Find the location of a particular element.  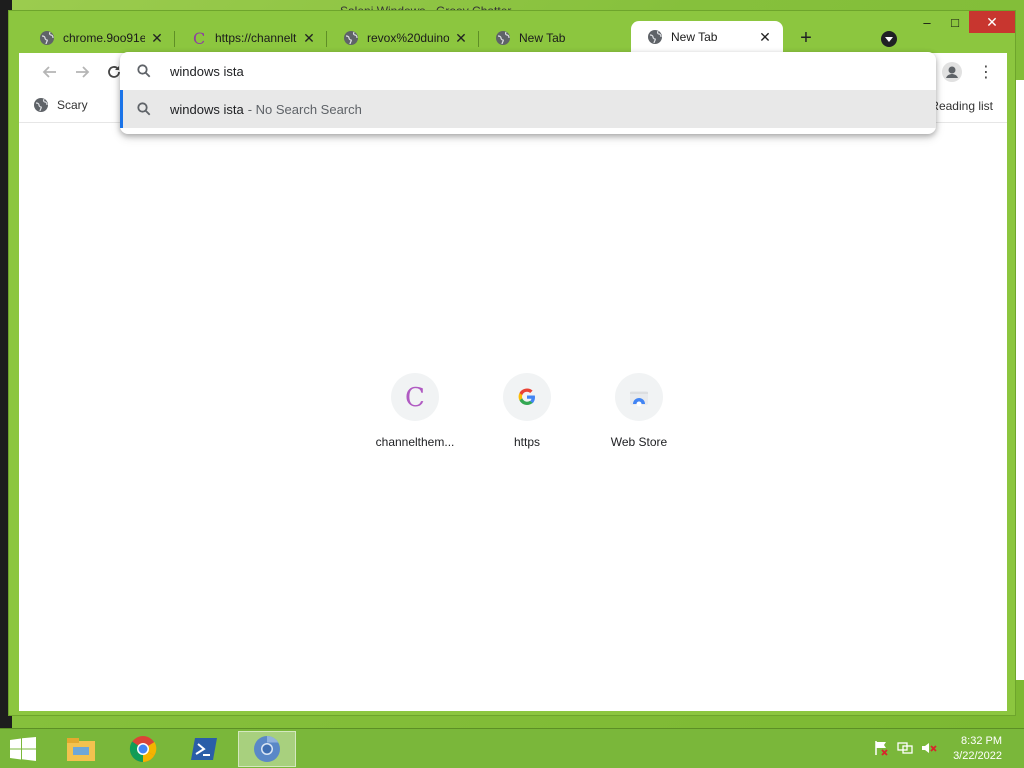

bookmark-scary: Scary is located at coordinates (60, 105).